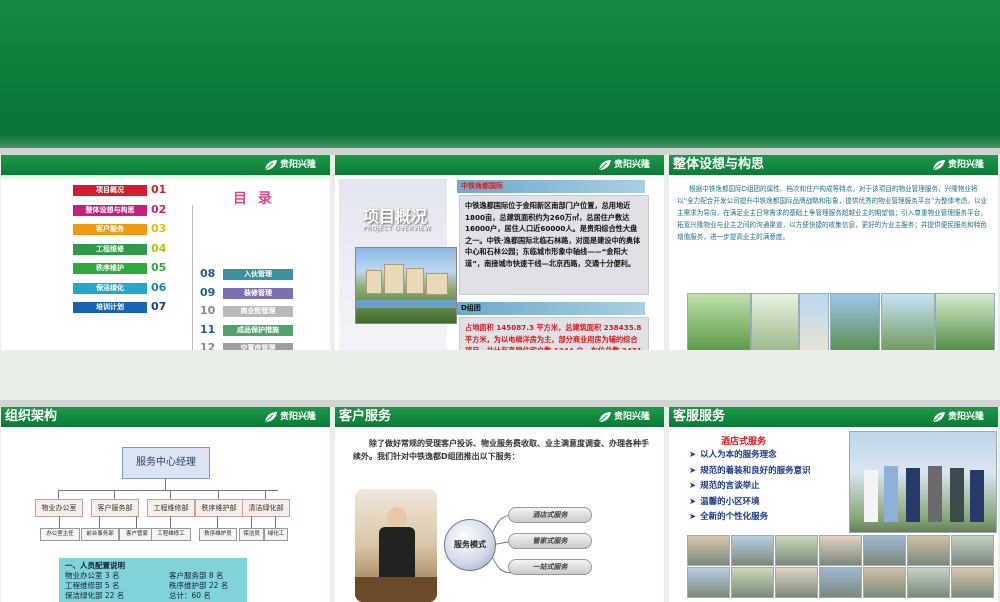  Describe the element at coordinates (218, 534) in the screenshot. I see `org-node-role-5: 秩序维护员` at that location.